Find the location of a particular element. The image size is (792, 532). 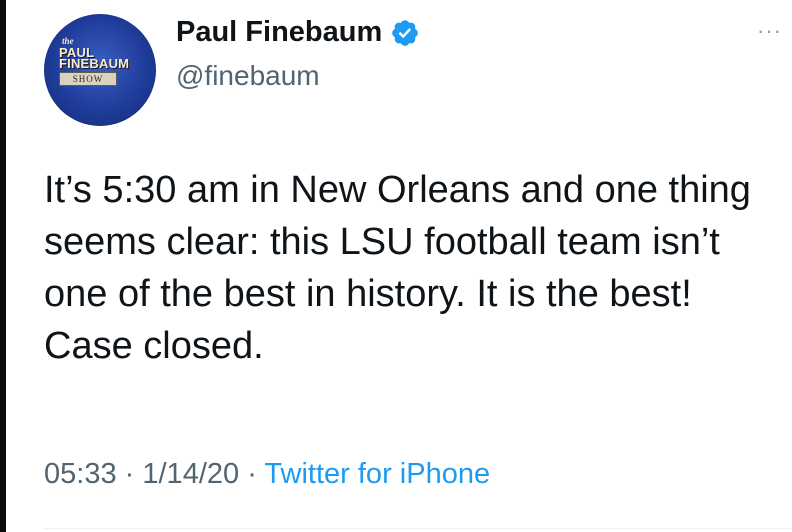

avatar-logo: the PAUL FINEBAUM SHOW is located at coordinates (103, 61).